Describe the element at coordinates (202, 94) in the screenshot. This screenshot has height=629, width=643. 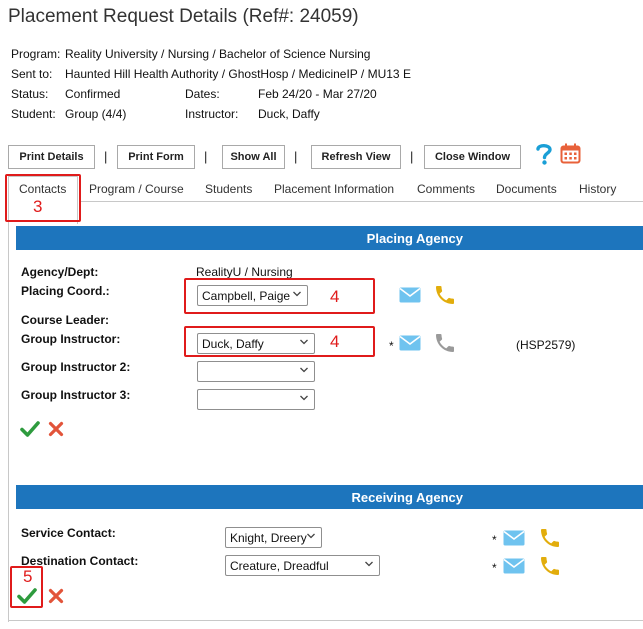
I see `dates-label: Dates:` at that location.